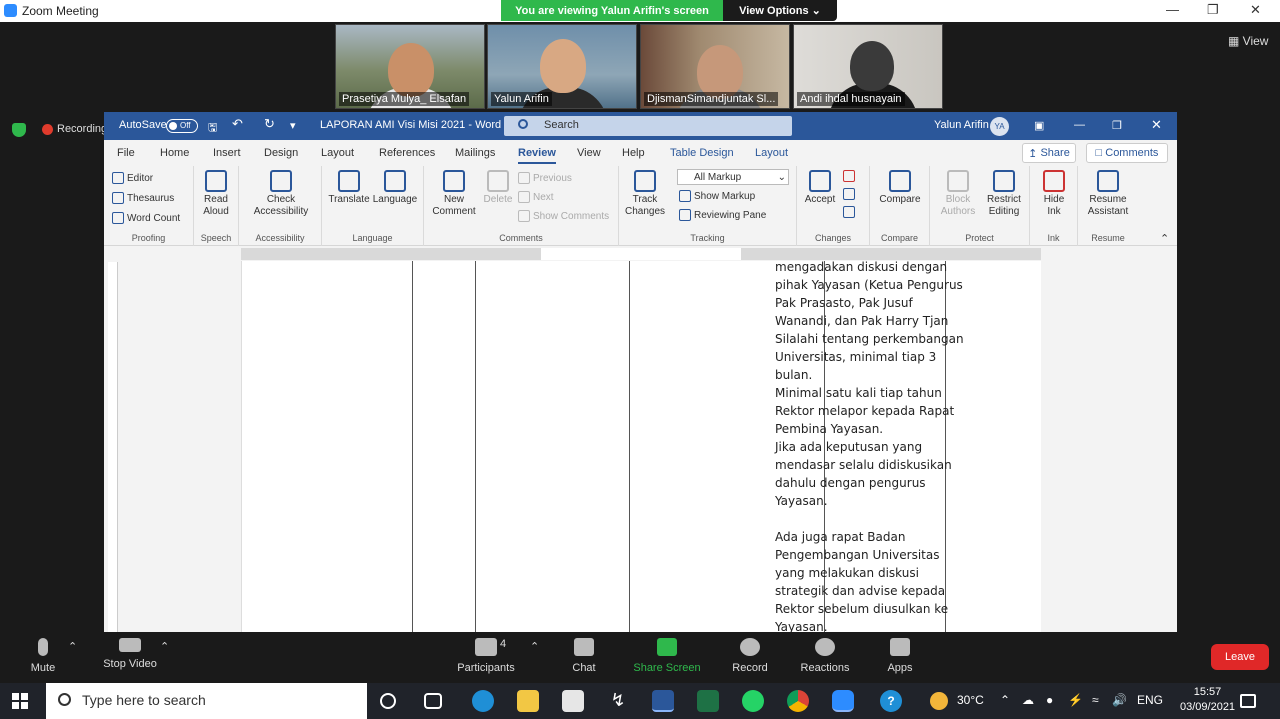 The image size is (1280, 719). Describe the element at coordinates (708, 701) in the screenshot. I see `excel-icon` at that location.